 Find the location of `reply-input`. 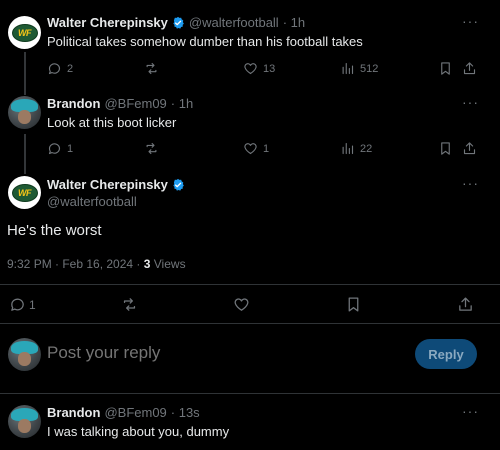

reply-input is located at coordinates (212, 353).